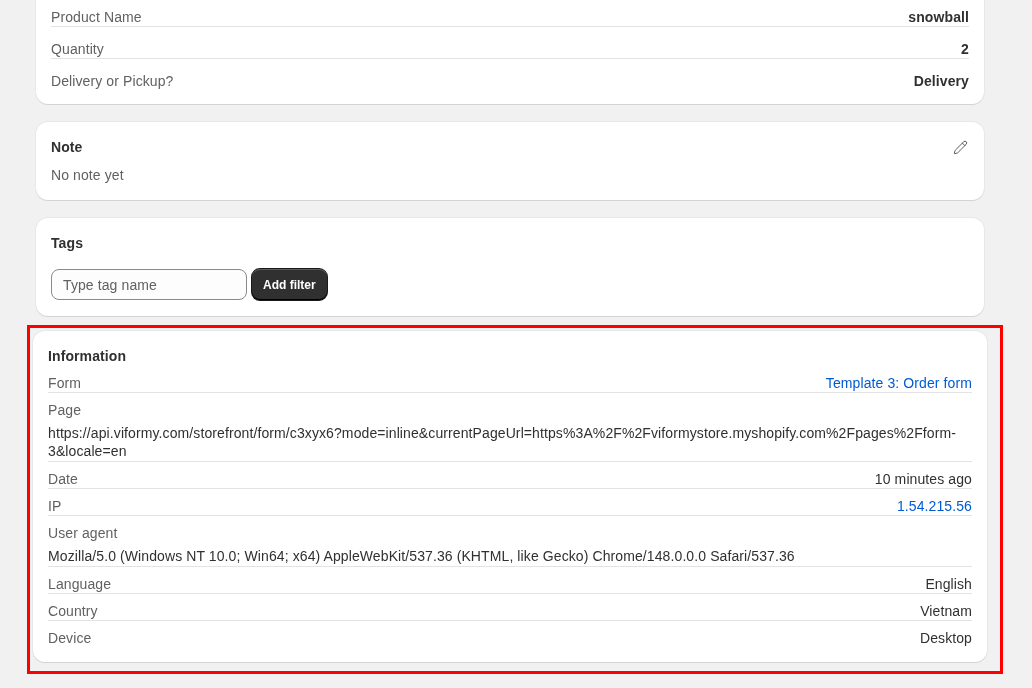 Image resolution: width=1032 pixels, height=688 pixels. I want to click on field-value: English, so click(948, 584).